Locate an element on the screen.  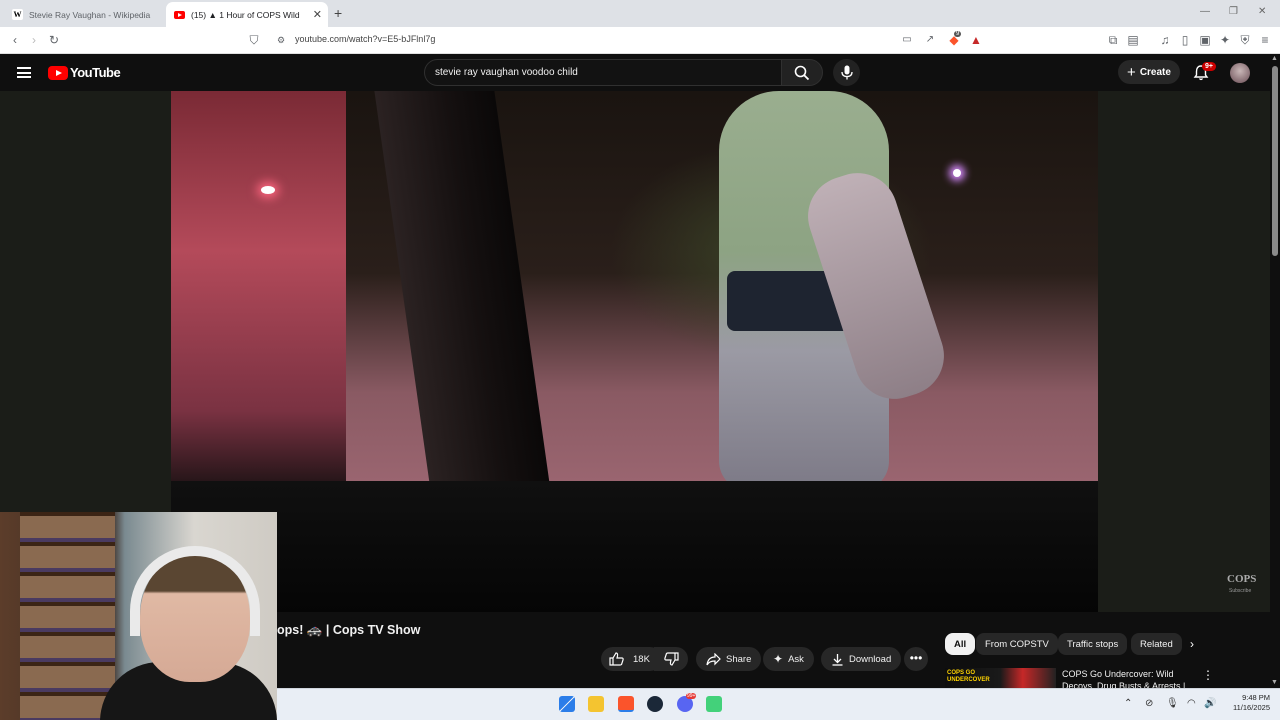
tab-label: Stevie Ray Vaughan - Wikipedia is located at coordinates (90, 14).